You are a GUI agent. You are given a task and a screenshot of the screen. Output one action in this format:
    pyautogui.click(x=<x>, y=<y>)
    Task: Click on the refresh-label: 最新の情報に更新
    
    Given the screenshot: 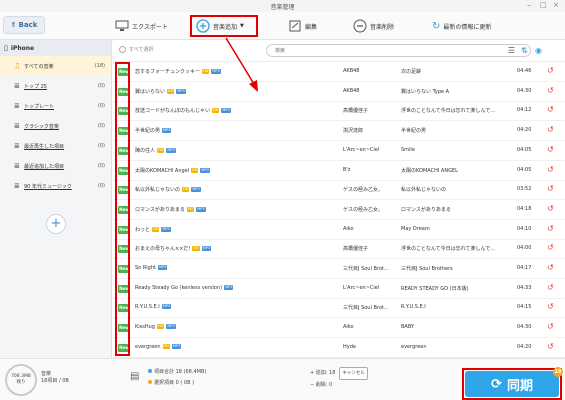 What is the action you would take?
    pyautogui.click(x=467, y=27)
    